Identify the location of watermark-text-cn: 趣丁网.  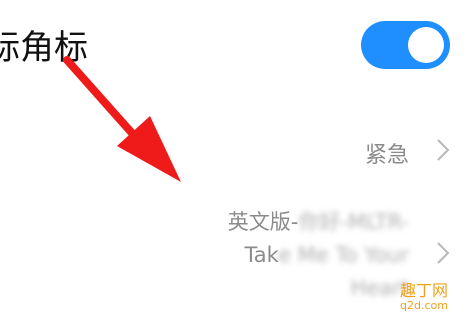
(424, 290).